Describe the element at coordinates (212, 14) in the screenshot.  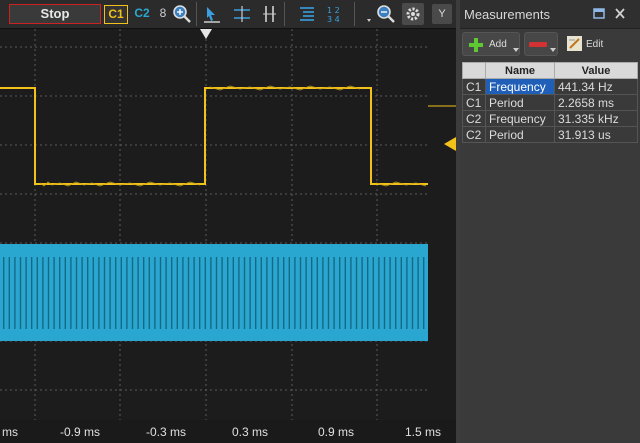
I see `cursor-icon` at that location.